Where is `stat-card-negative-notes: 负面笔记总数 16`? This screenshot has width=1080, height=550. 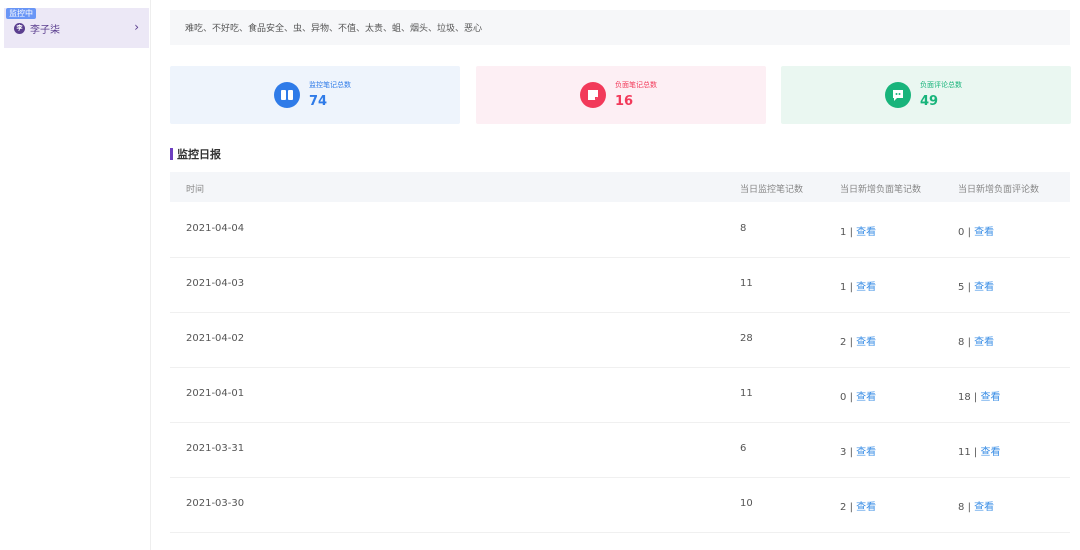 stat-card-negative-notes: 负面笔记总数 16 is located at coordinates (621, 95).